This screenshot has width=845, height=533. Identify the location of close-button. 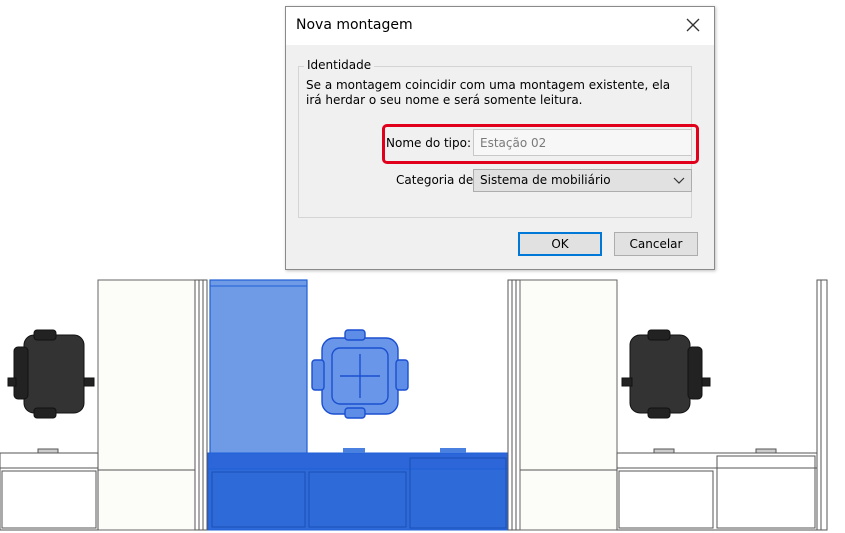
(693, 25).